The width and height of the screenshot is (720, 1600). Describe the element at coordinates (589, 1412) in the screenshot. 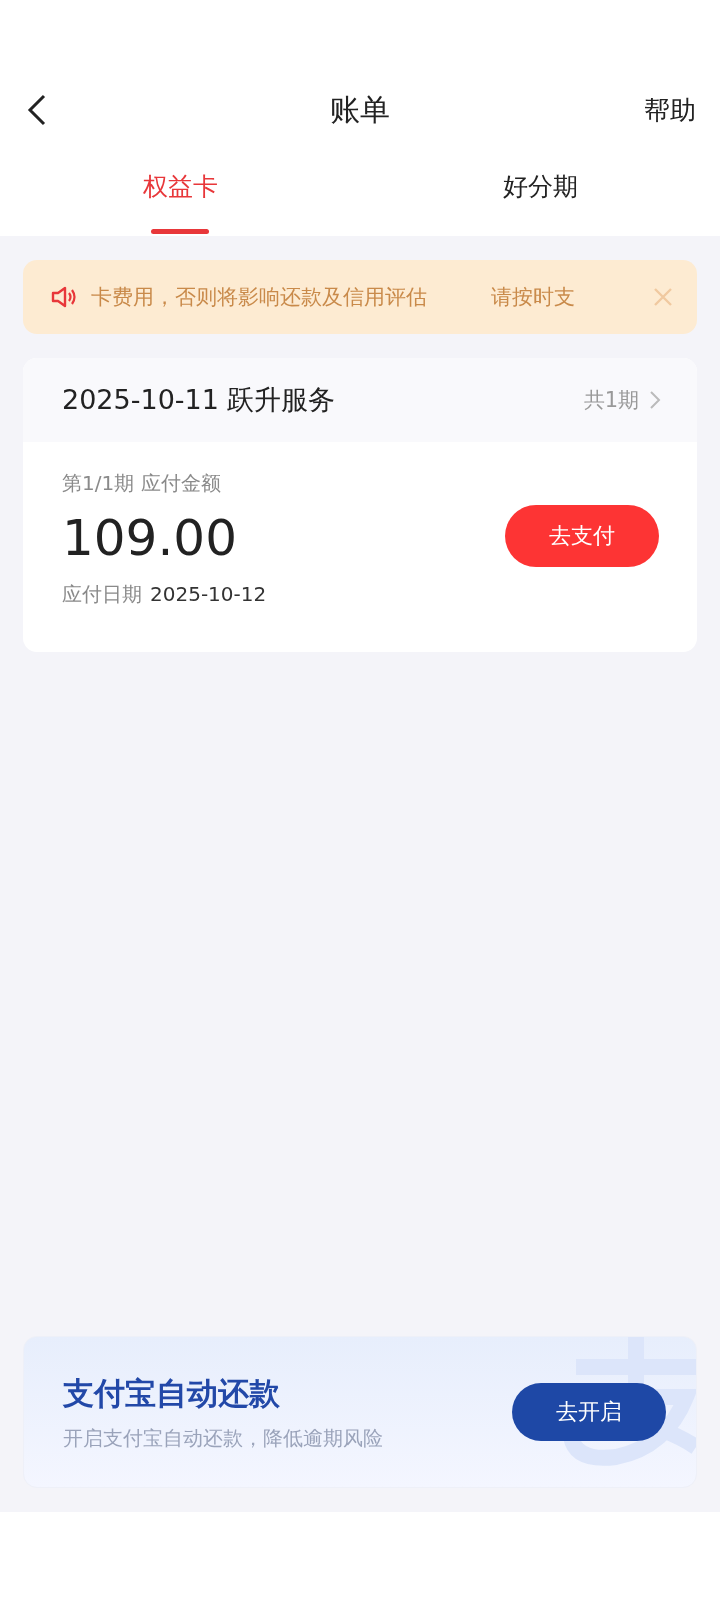

I see `enable-button: 去开启` at that location.